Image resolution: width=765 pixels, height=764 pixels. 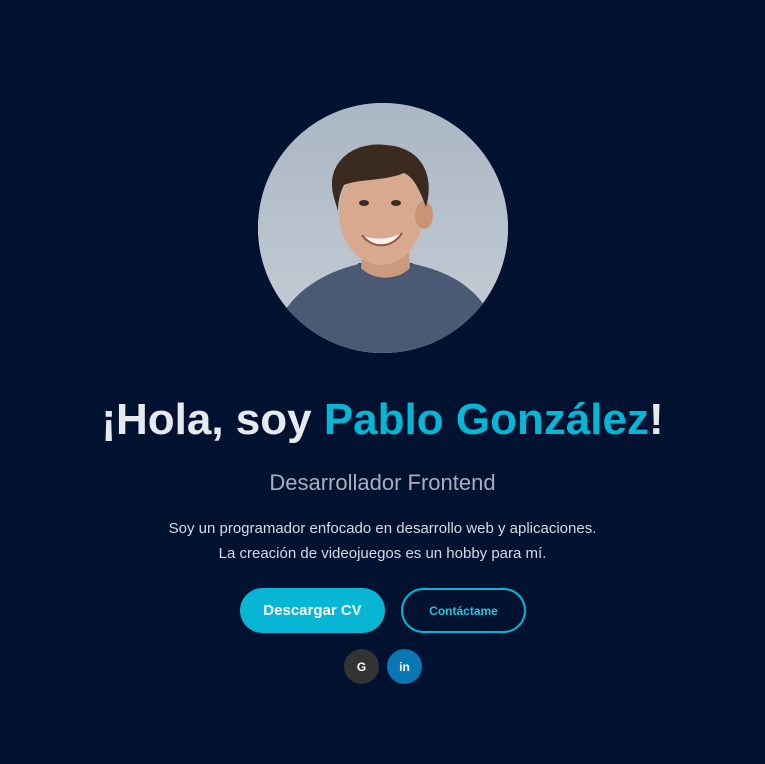 I want to click on hero-headline: ¡Hola, soy Pablo González!, so click(x=382, y=420).